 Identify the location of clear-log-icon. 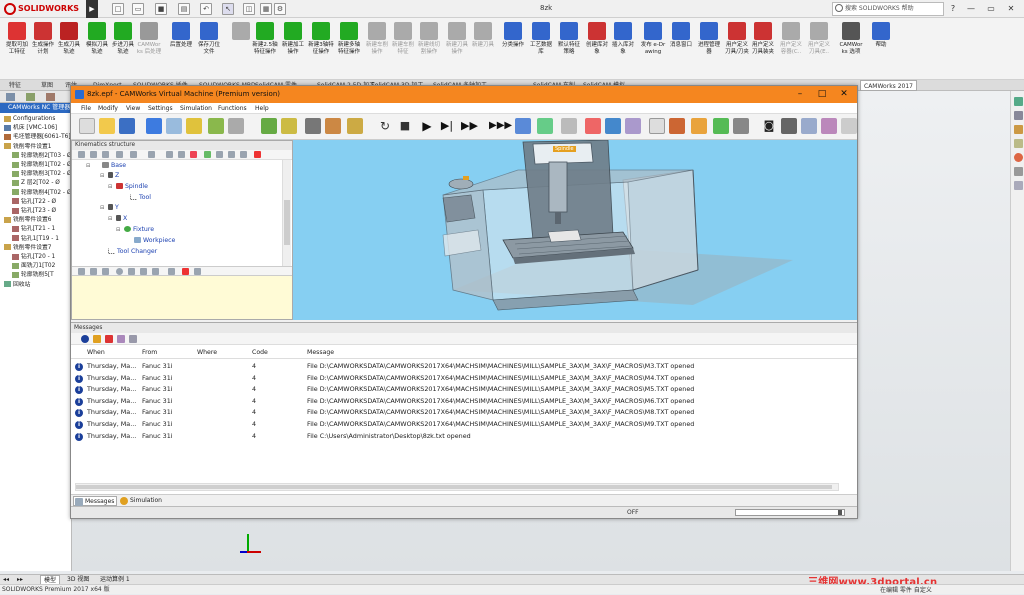
(133, 339).